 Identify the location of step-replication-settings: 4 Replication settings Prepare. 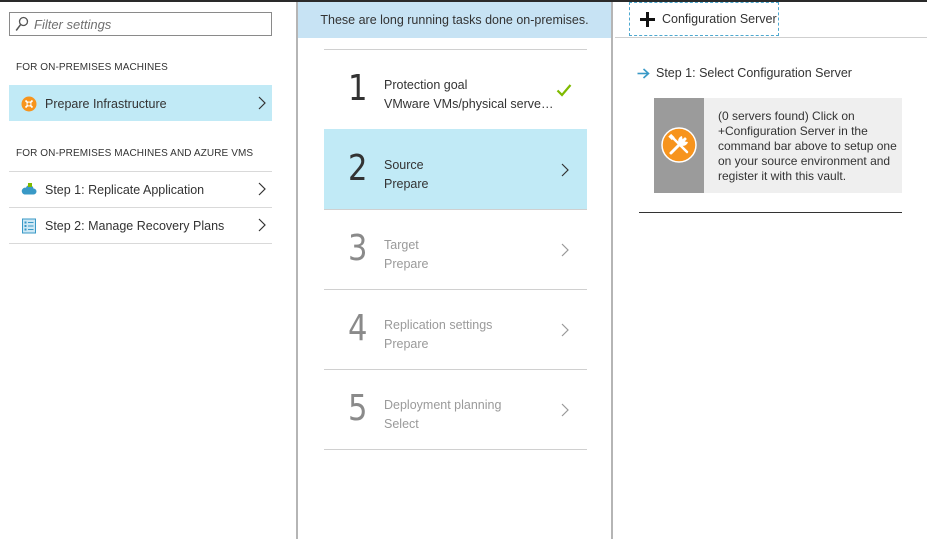
(455, 329).